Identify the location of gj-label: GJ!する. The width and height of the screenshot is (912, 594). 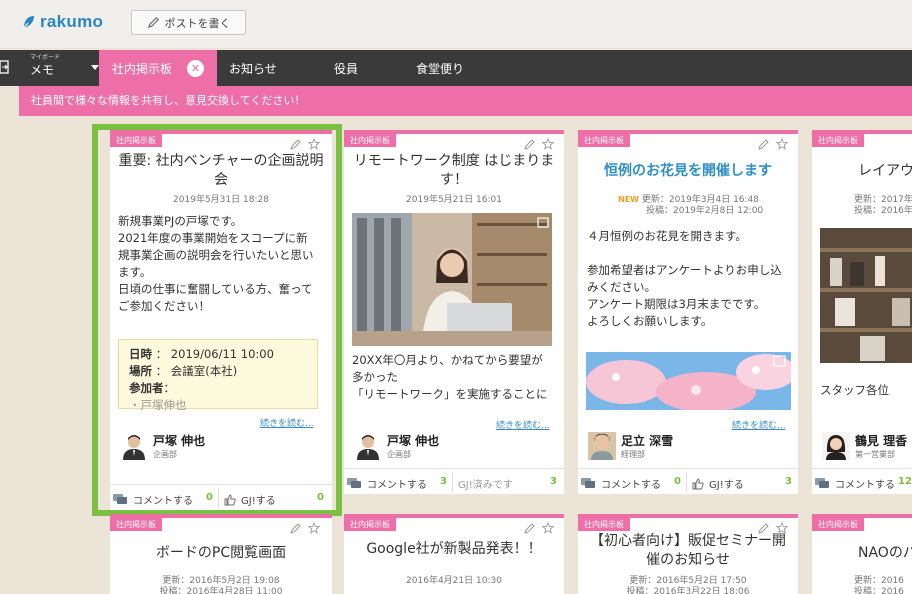
(726, 485).